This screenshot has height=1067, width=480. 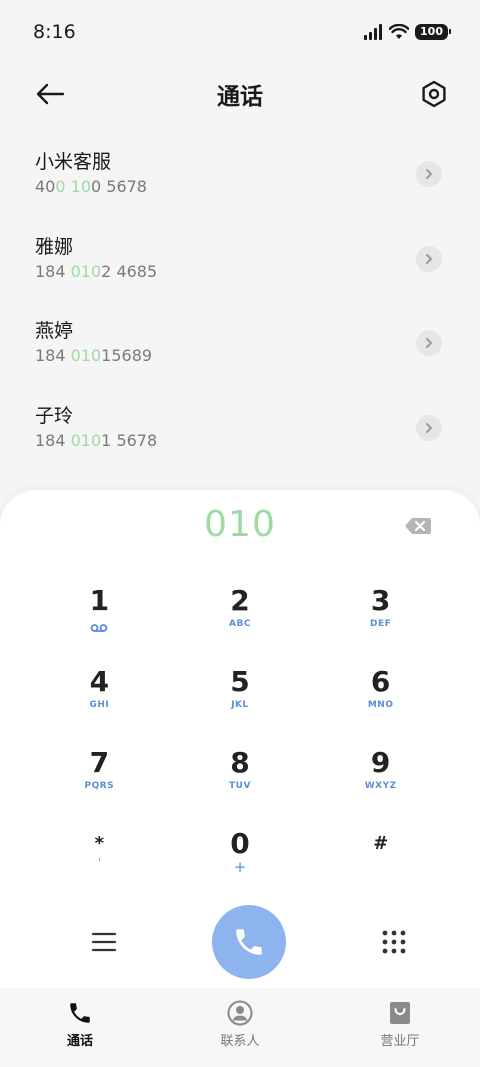 I want to click on number-segment: 184, so click(x=53, y=356).